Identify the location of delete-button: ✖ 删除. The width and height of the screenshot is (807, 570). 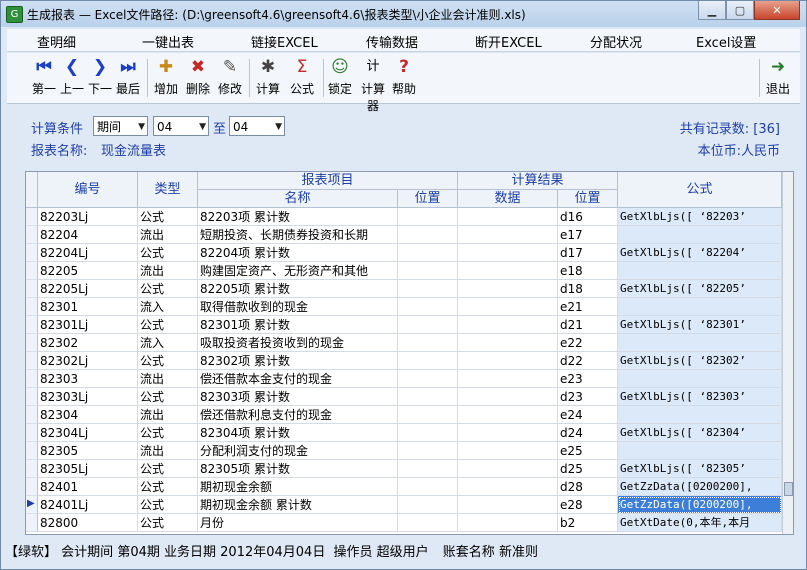
(198, 77).